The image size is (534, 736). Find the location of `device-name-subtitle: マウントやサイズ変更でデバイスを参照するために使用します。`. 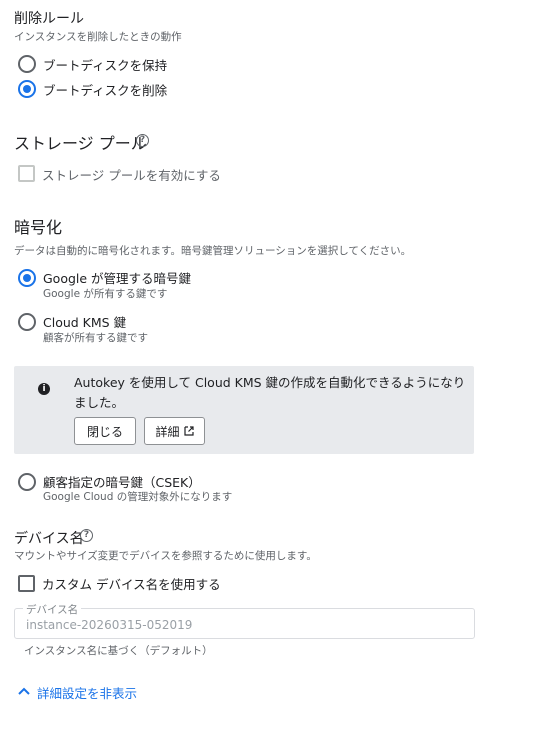

device-name-subtitle: マウントやサイズ変更でデバイスを参照するために使用します。 is located at coordinates (165, 556).